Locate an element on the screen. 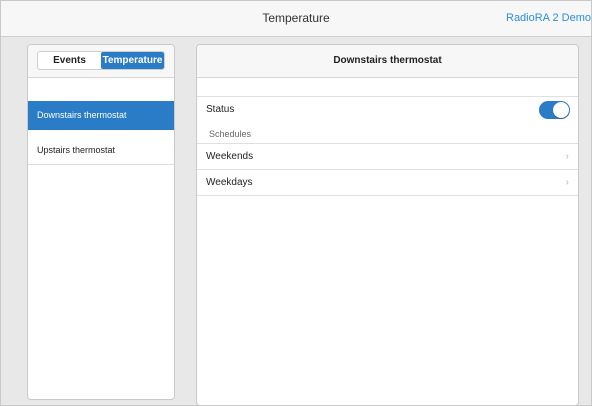 This screenshot has height=406, width=592. schedule-label: Weekdays is located at coordinates (229, 182).